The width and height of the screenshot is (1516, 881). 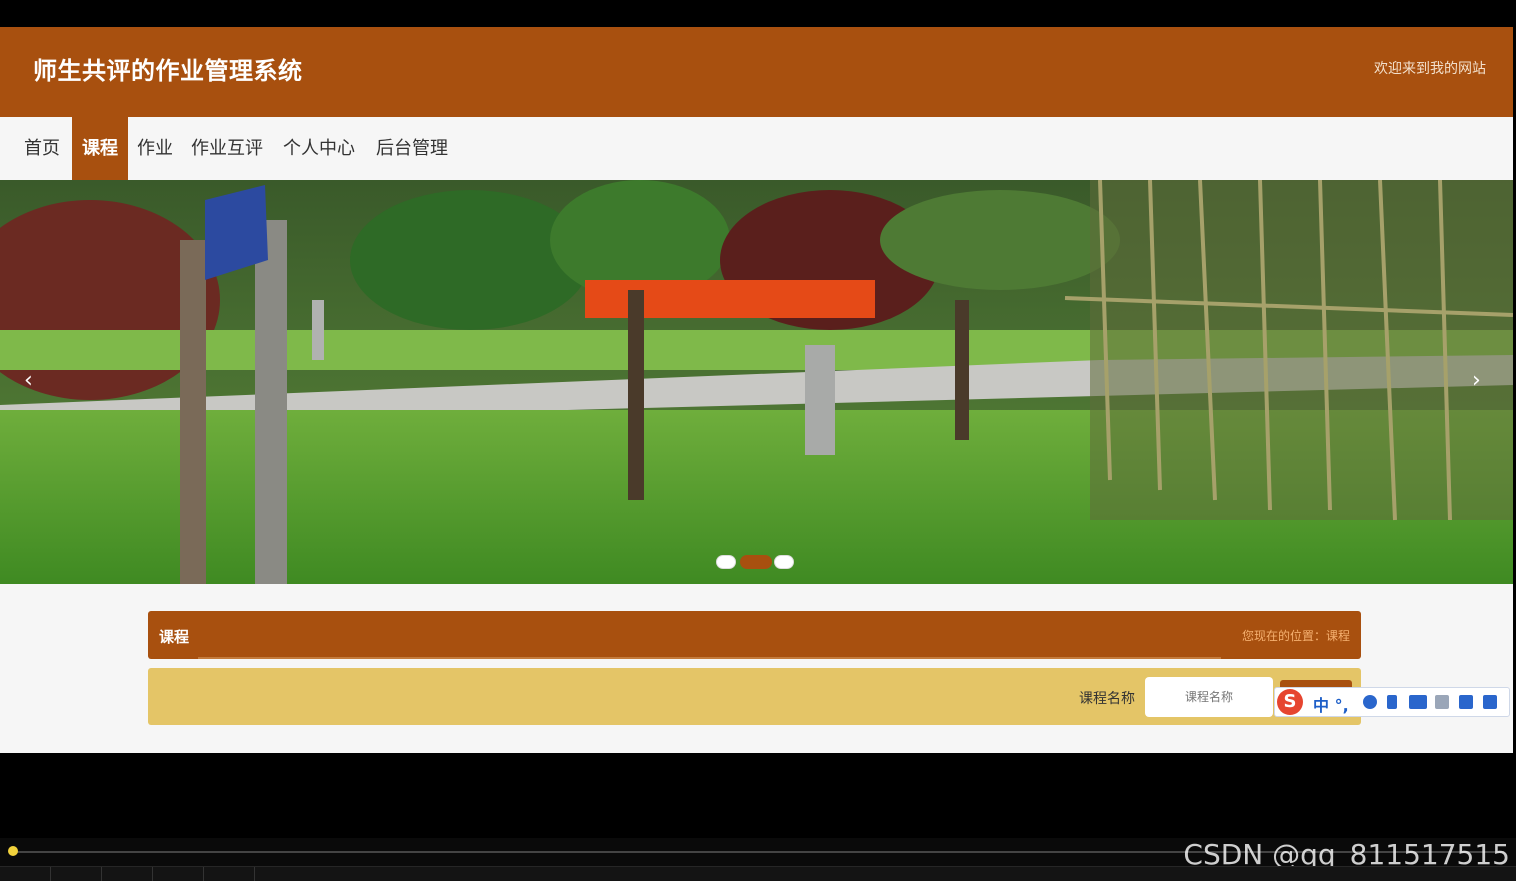 What do you see at coordinates (155, 148) in the screenshot?
I see `nav-item-homework: 作业` at bounding box center [155, 148].